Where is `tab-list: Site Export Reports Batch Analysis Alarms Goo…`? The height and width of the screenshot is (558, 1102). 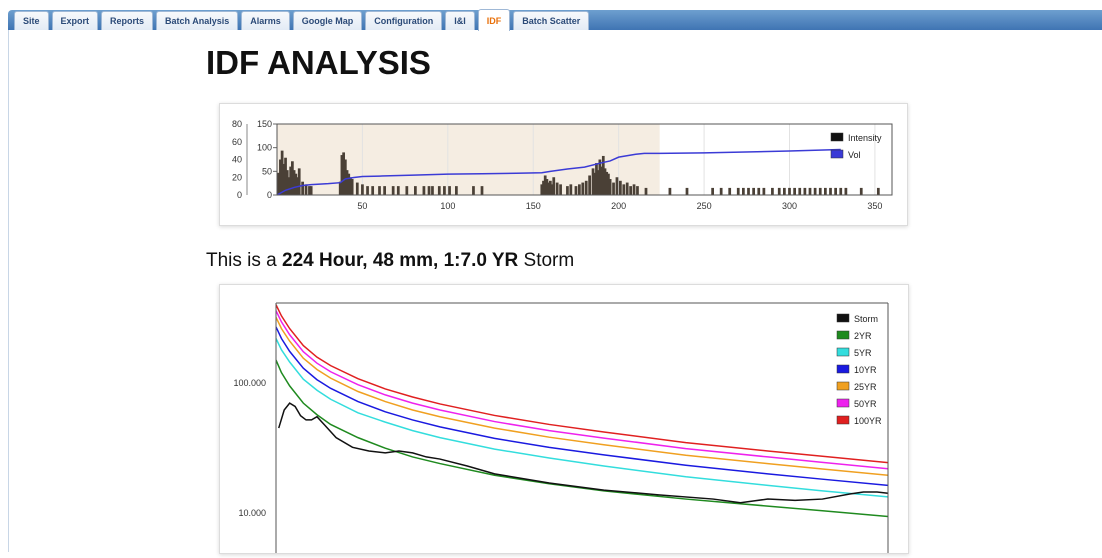
tab-list: Site Export Reports Batch Analysis Alarms Goo… is located at coordinates (302, 20).